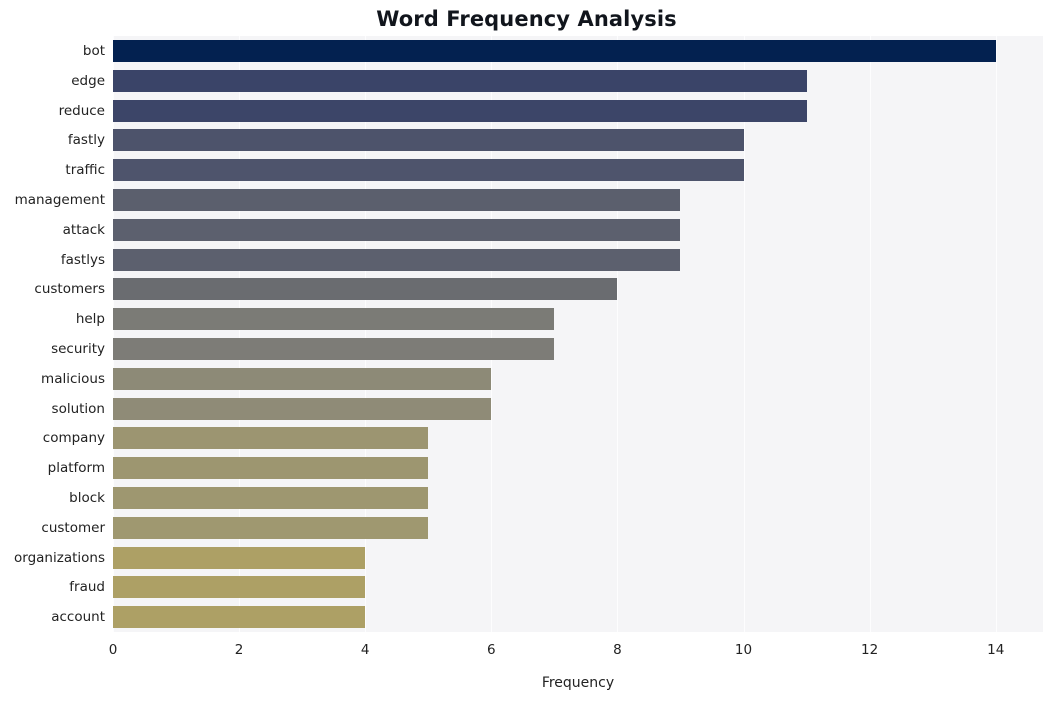 The height and width of the screenshot is (701, 1053). Describe the element at coordinates (870, 650) in the screenshot. I see `x-tick-label-12: 12` at that location.